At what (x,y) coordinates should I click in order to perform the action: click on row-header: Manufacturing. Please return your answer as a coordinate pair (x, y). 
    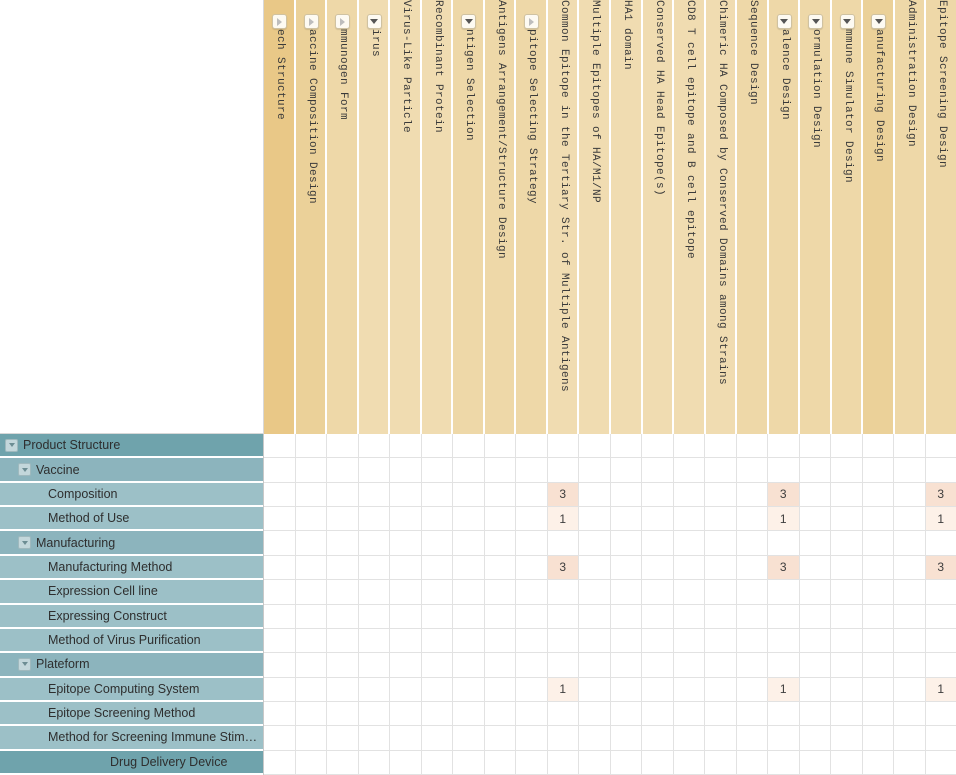
    Looking at the image, I should click on (131, 543).